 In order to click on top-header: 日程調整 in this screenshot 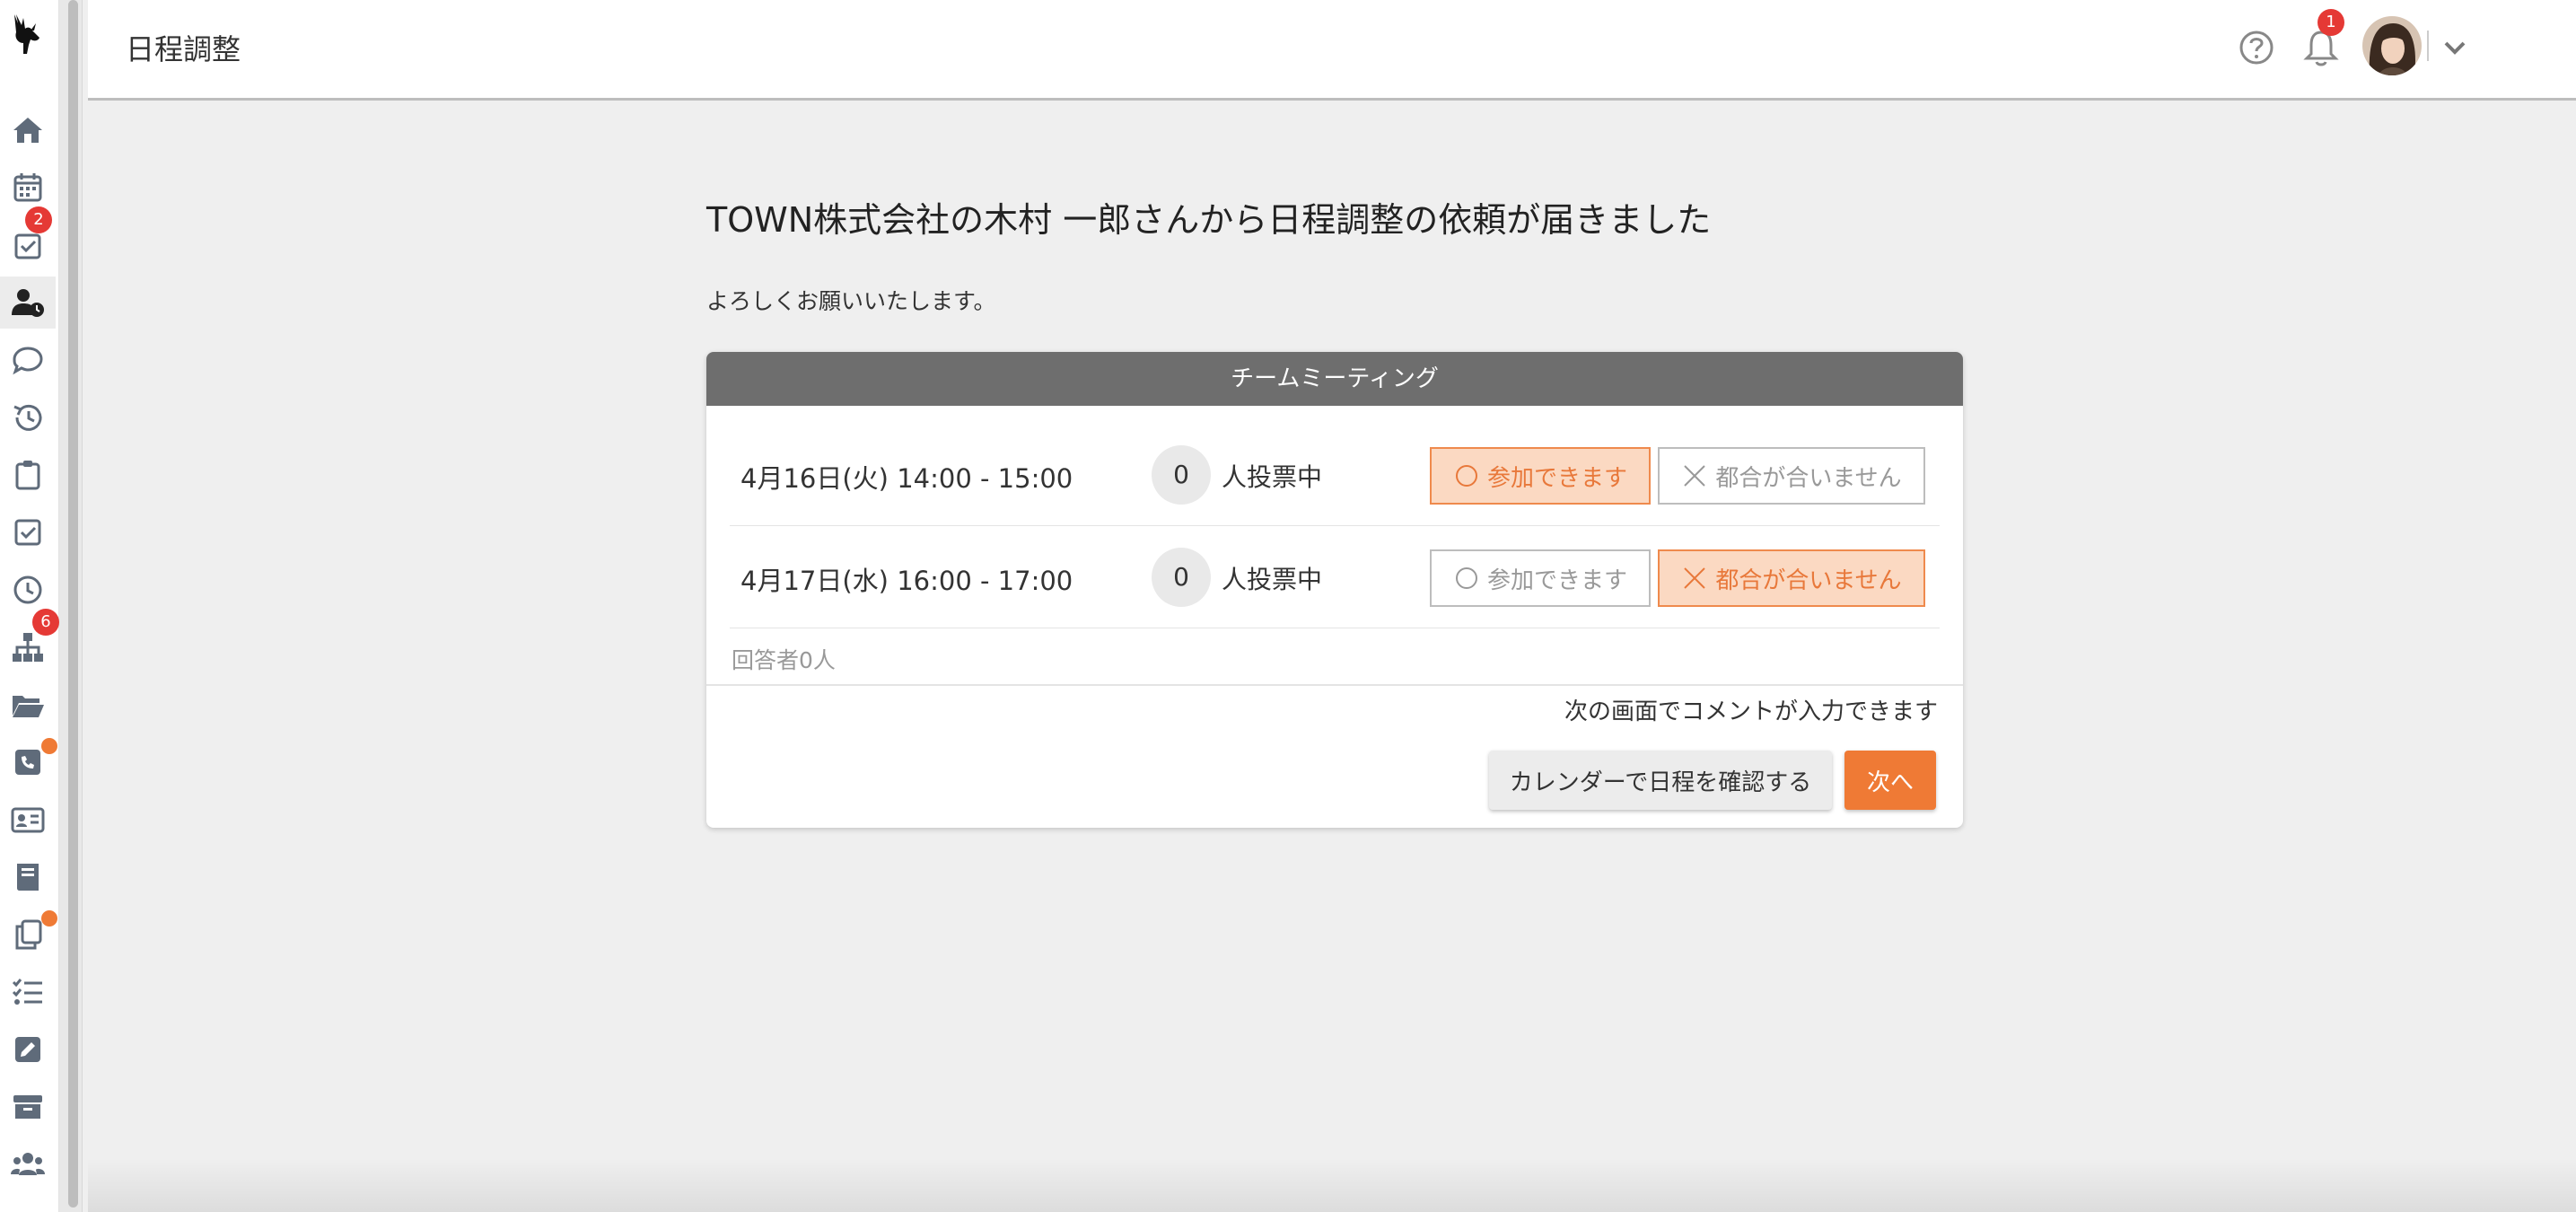, I will do `click(1332, 51)`.